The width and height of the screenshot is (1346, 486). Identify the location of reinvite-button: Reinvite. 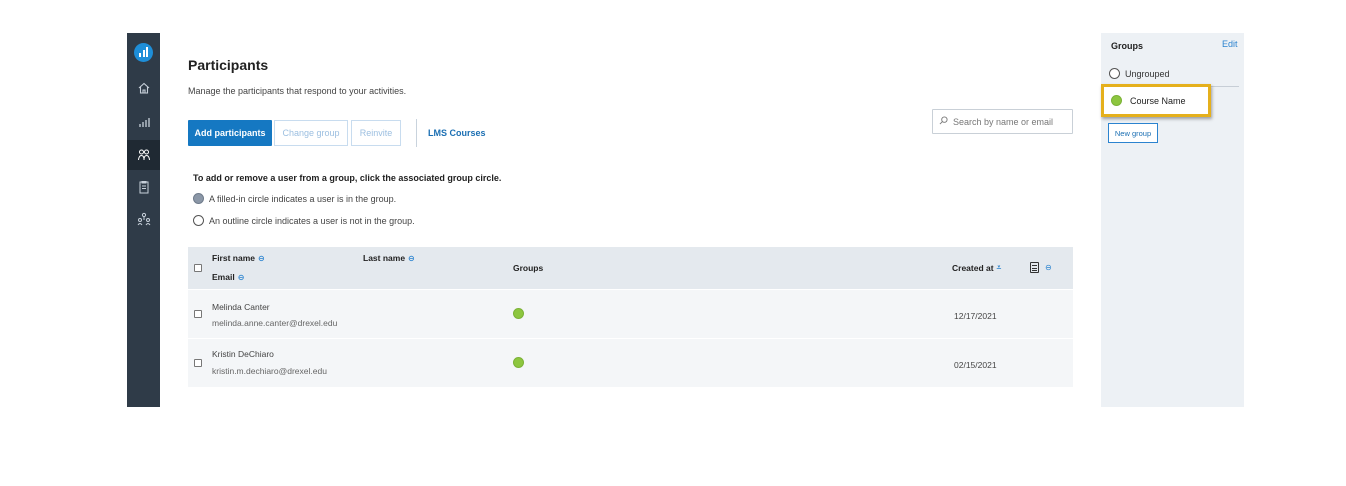
(376, 133).